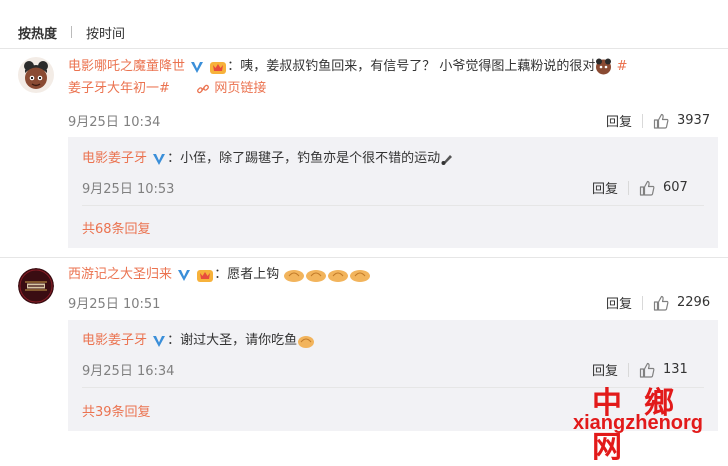  I want to click on more-replies-link: 共68条回复, so click(116, 227).